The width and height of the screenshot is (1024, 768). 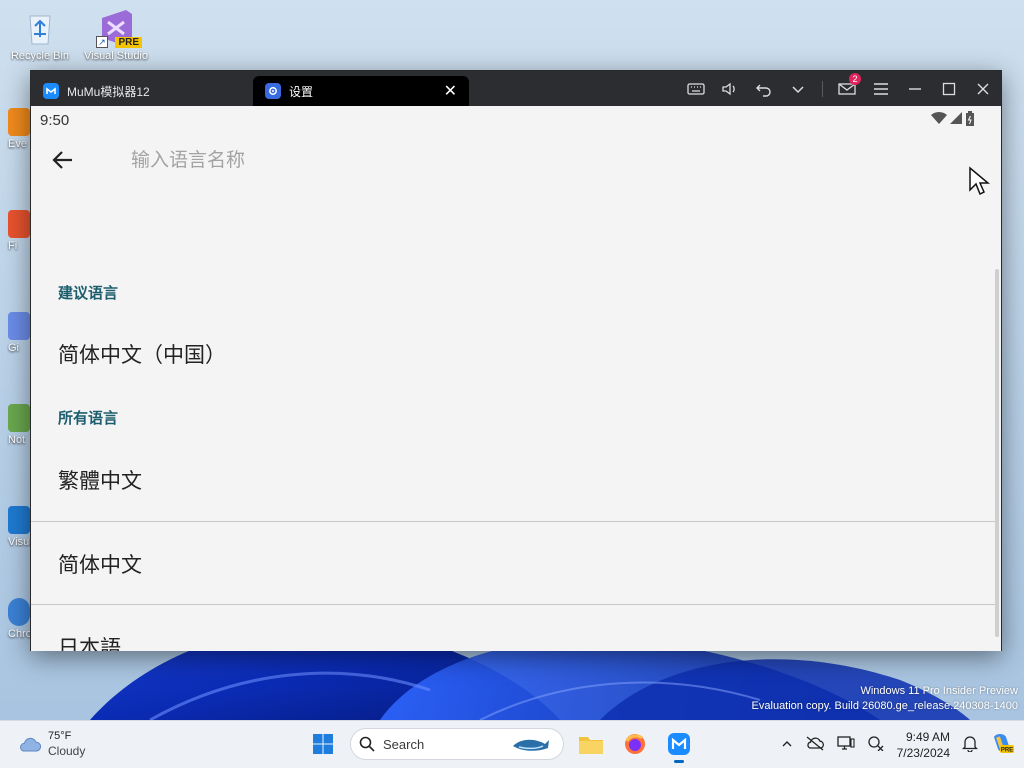 I want to click on toolbar-separator, so click(x=822, y=88).